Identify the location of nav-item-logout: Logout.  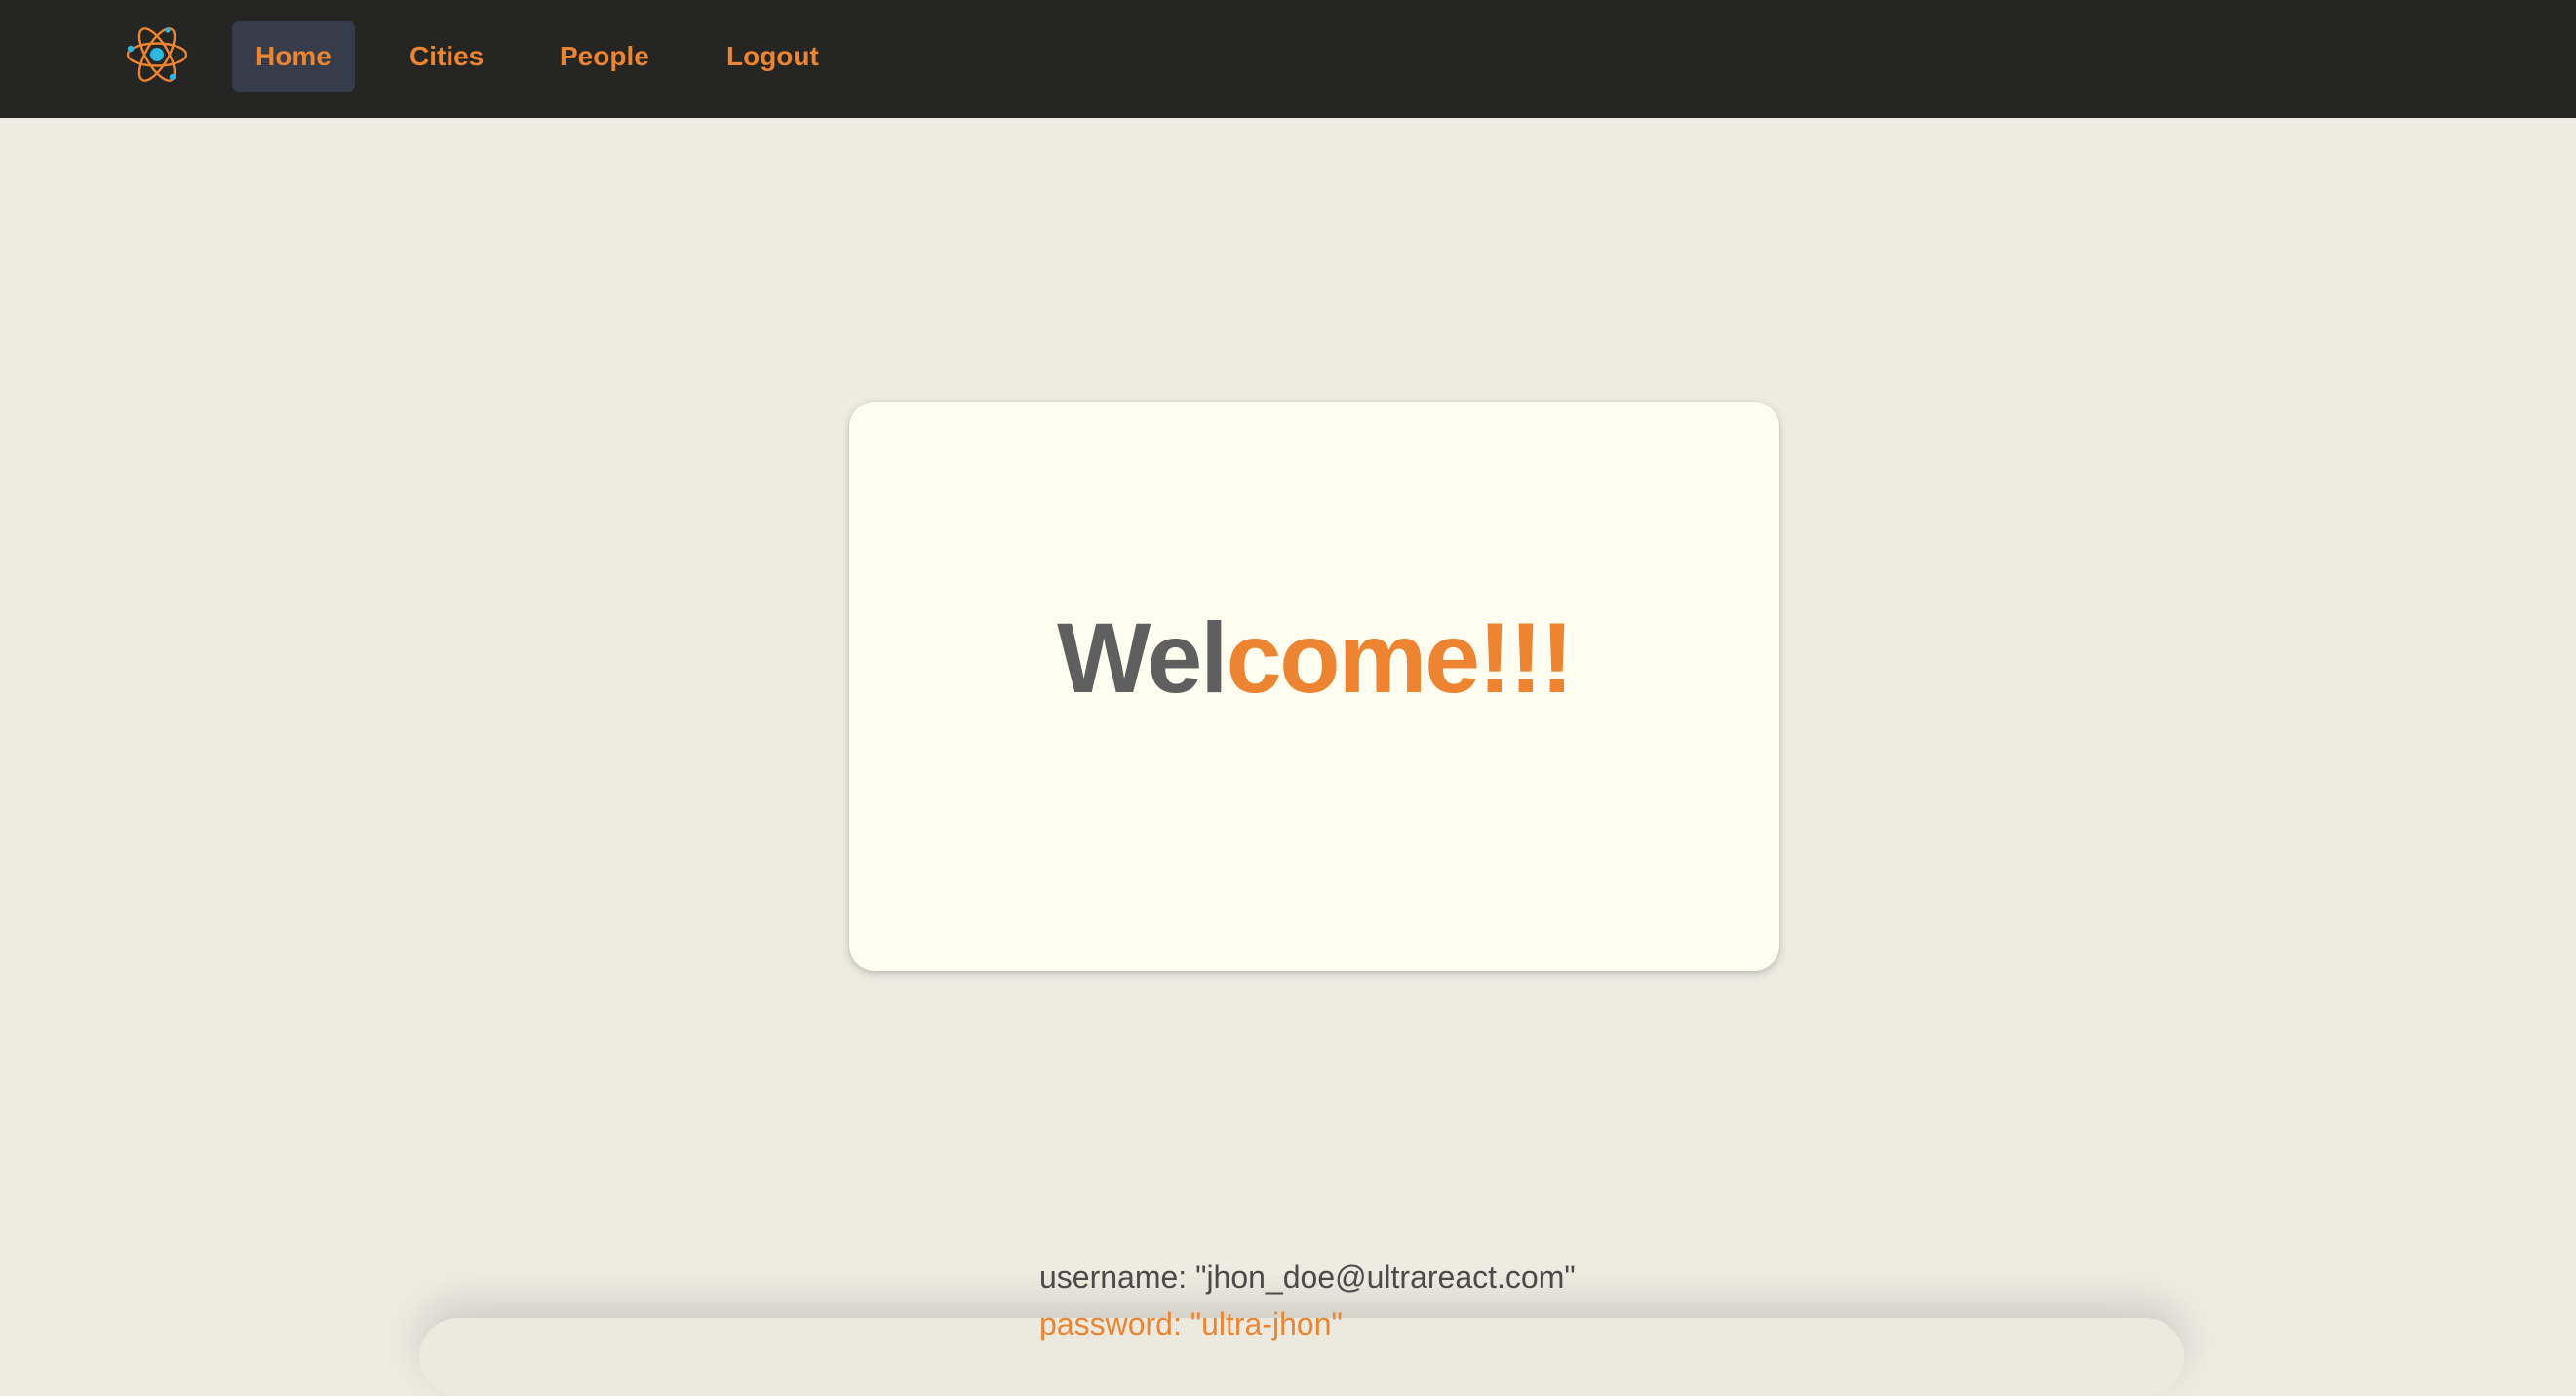
(772, 56).